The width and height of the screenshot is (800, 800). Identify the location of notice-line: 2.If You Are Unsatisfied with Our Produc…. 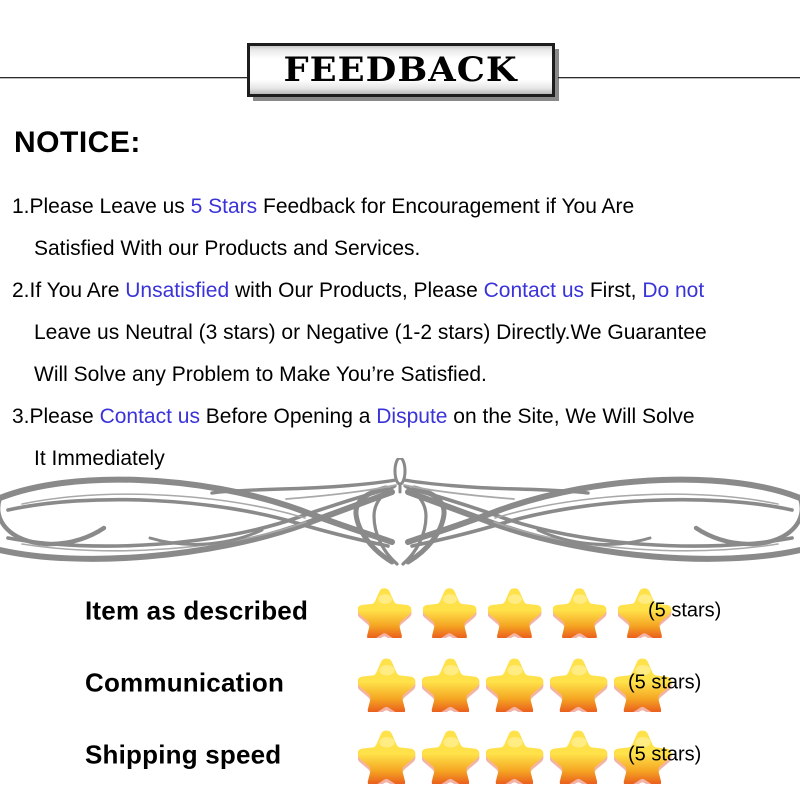
(406, 291).